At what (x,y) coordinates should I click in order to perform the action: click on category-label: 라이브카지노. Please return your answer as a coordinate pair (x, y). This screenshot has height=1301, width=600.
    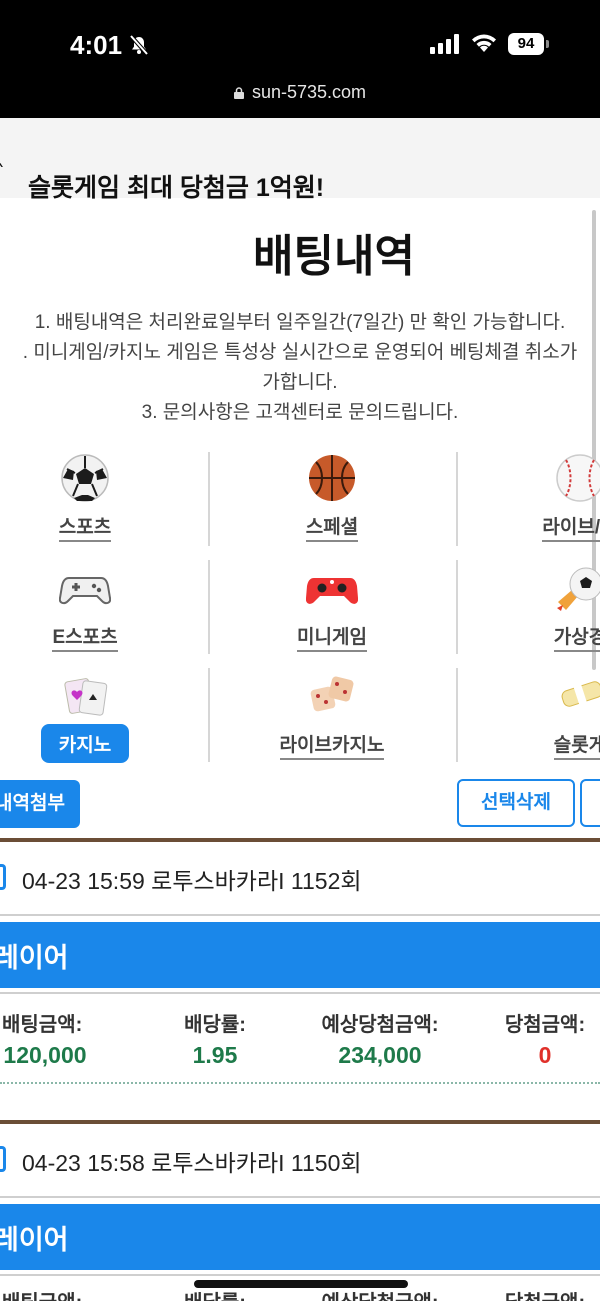
    Looking at the image, I should click on (332, 745).